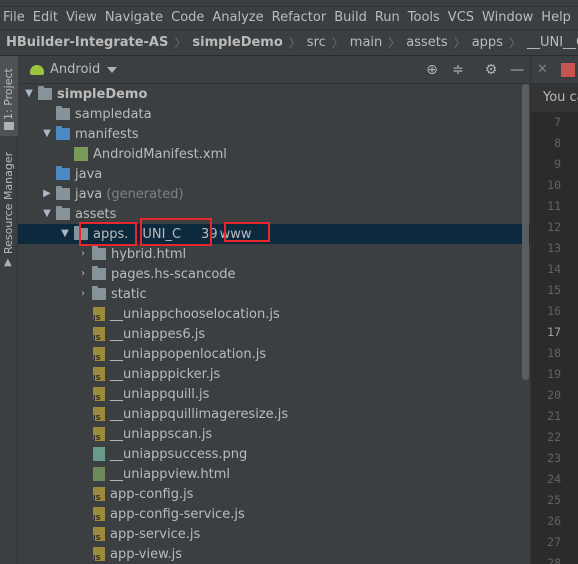  I want to click on chevron-down-icon, so click(112, 69).